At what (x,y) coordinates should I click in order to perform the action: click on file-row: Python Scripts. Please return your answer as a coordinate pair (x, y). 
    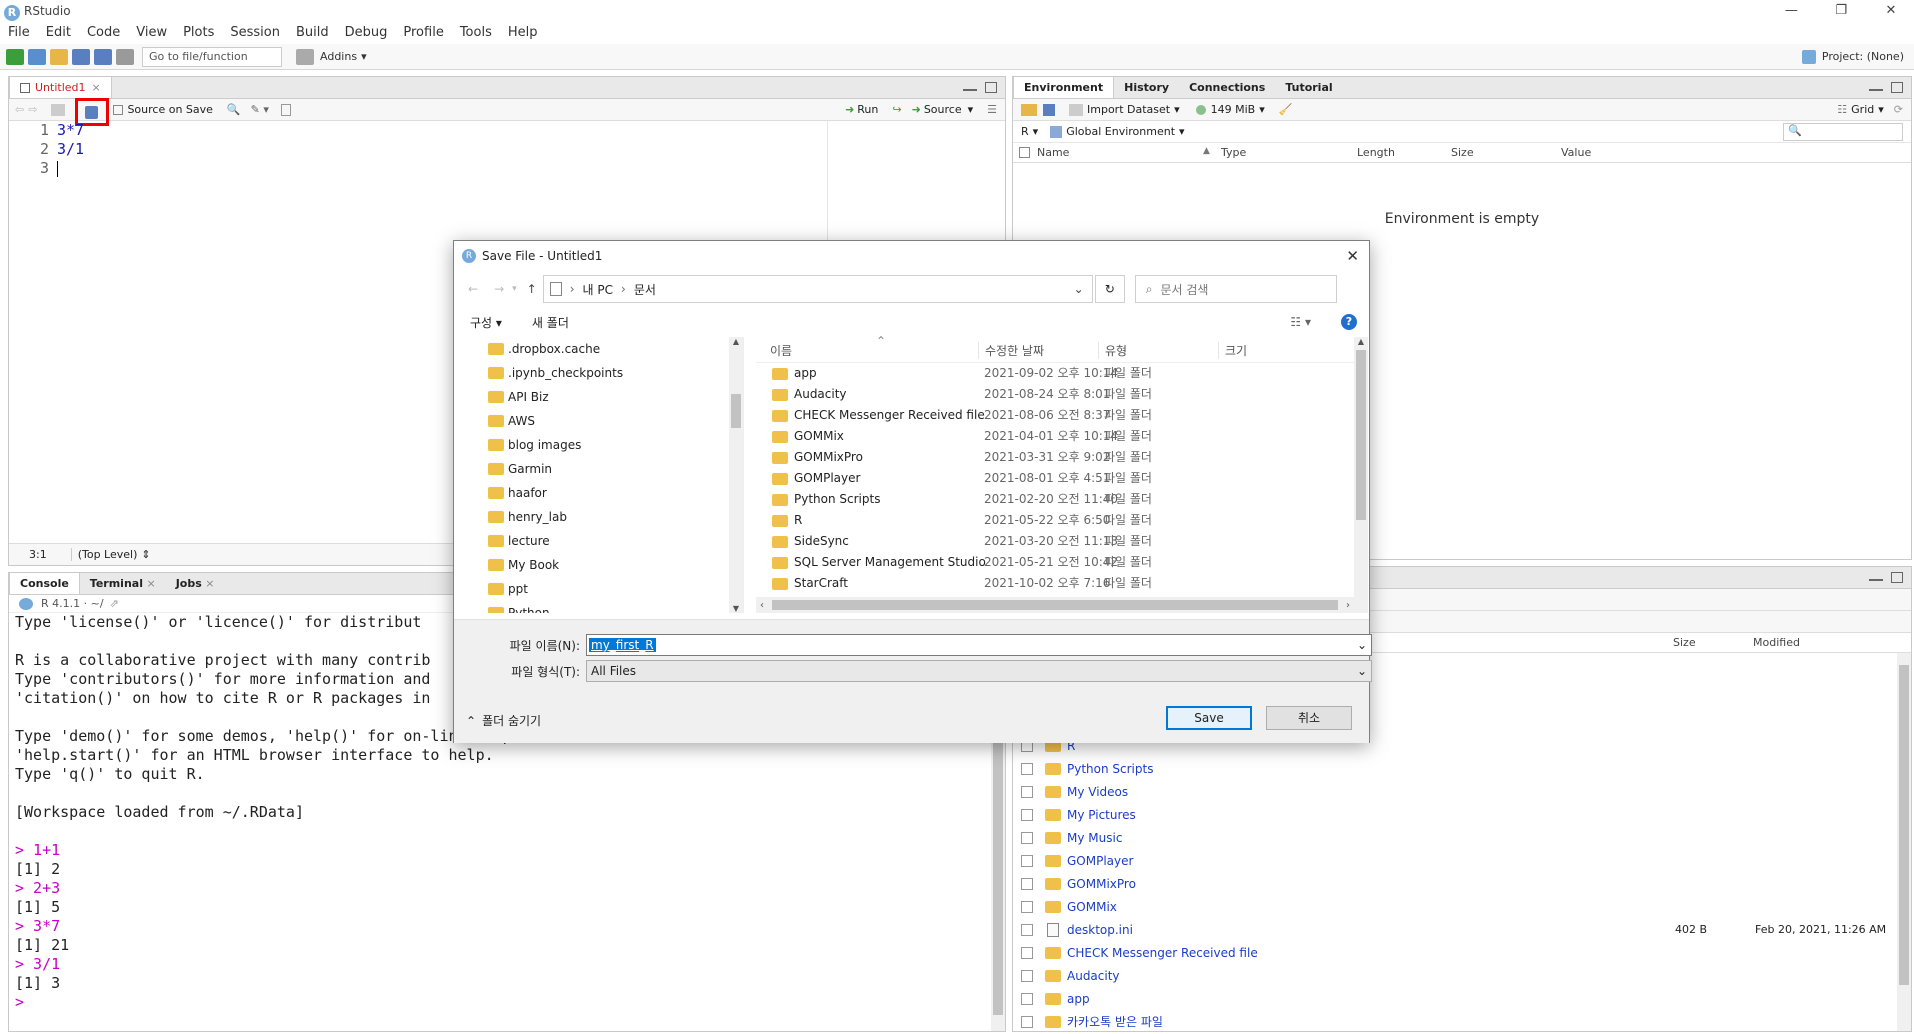
    Looking at the image, I should click on (1453, 768).